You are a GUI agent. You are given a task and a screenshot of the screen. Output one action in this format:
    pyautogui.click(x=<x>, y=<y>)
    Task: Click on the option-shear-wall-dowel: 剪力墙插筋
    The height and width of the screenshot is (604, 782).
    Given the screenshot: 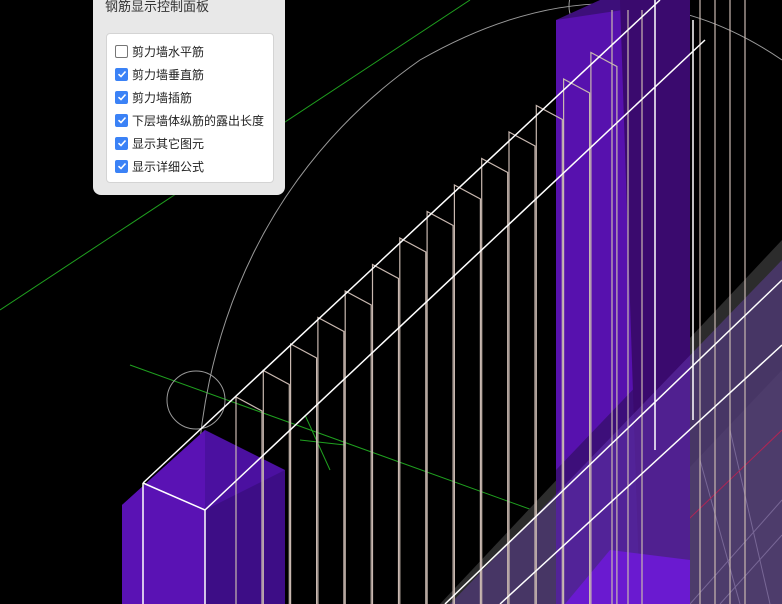 What is the action you would take?
    pyautogui.click(x=153, y=97)
    